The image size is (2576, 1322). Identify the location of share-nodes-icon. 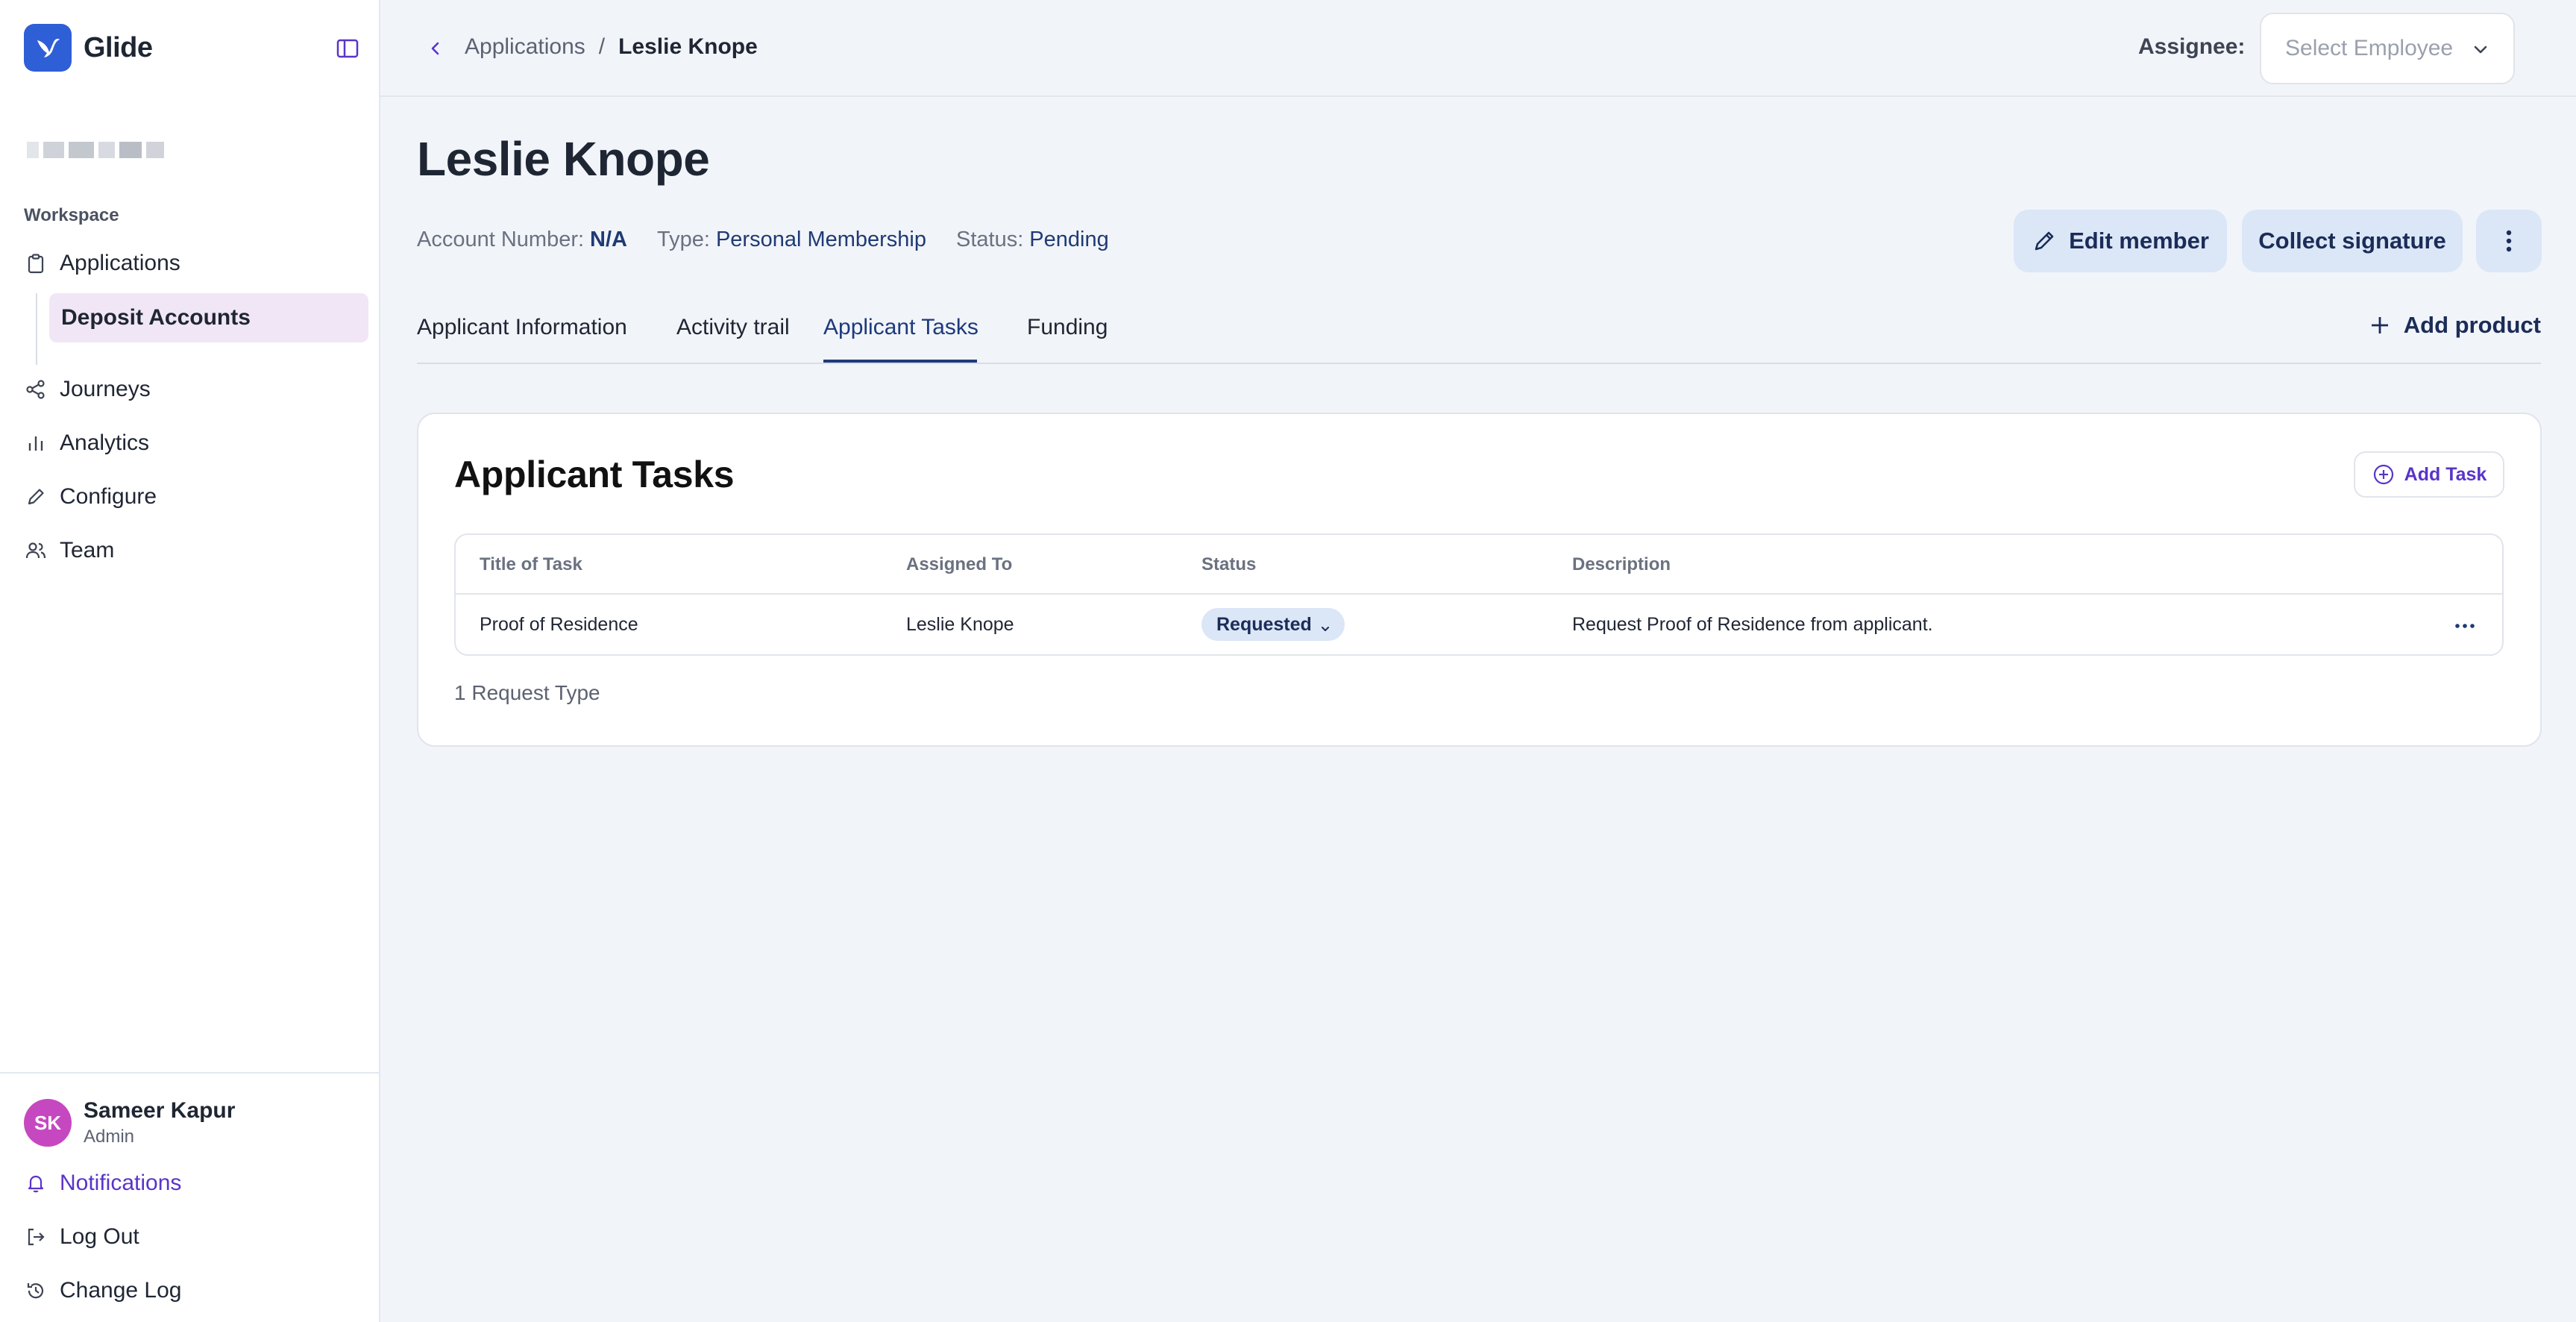
(36, 389).